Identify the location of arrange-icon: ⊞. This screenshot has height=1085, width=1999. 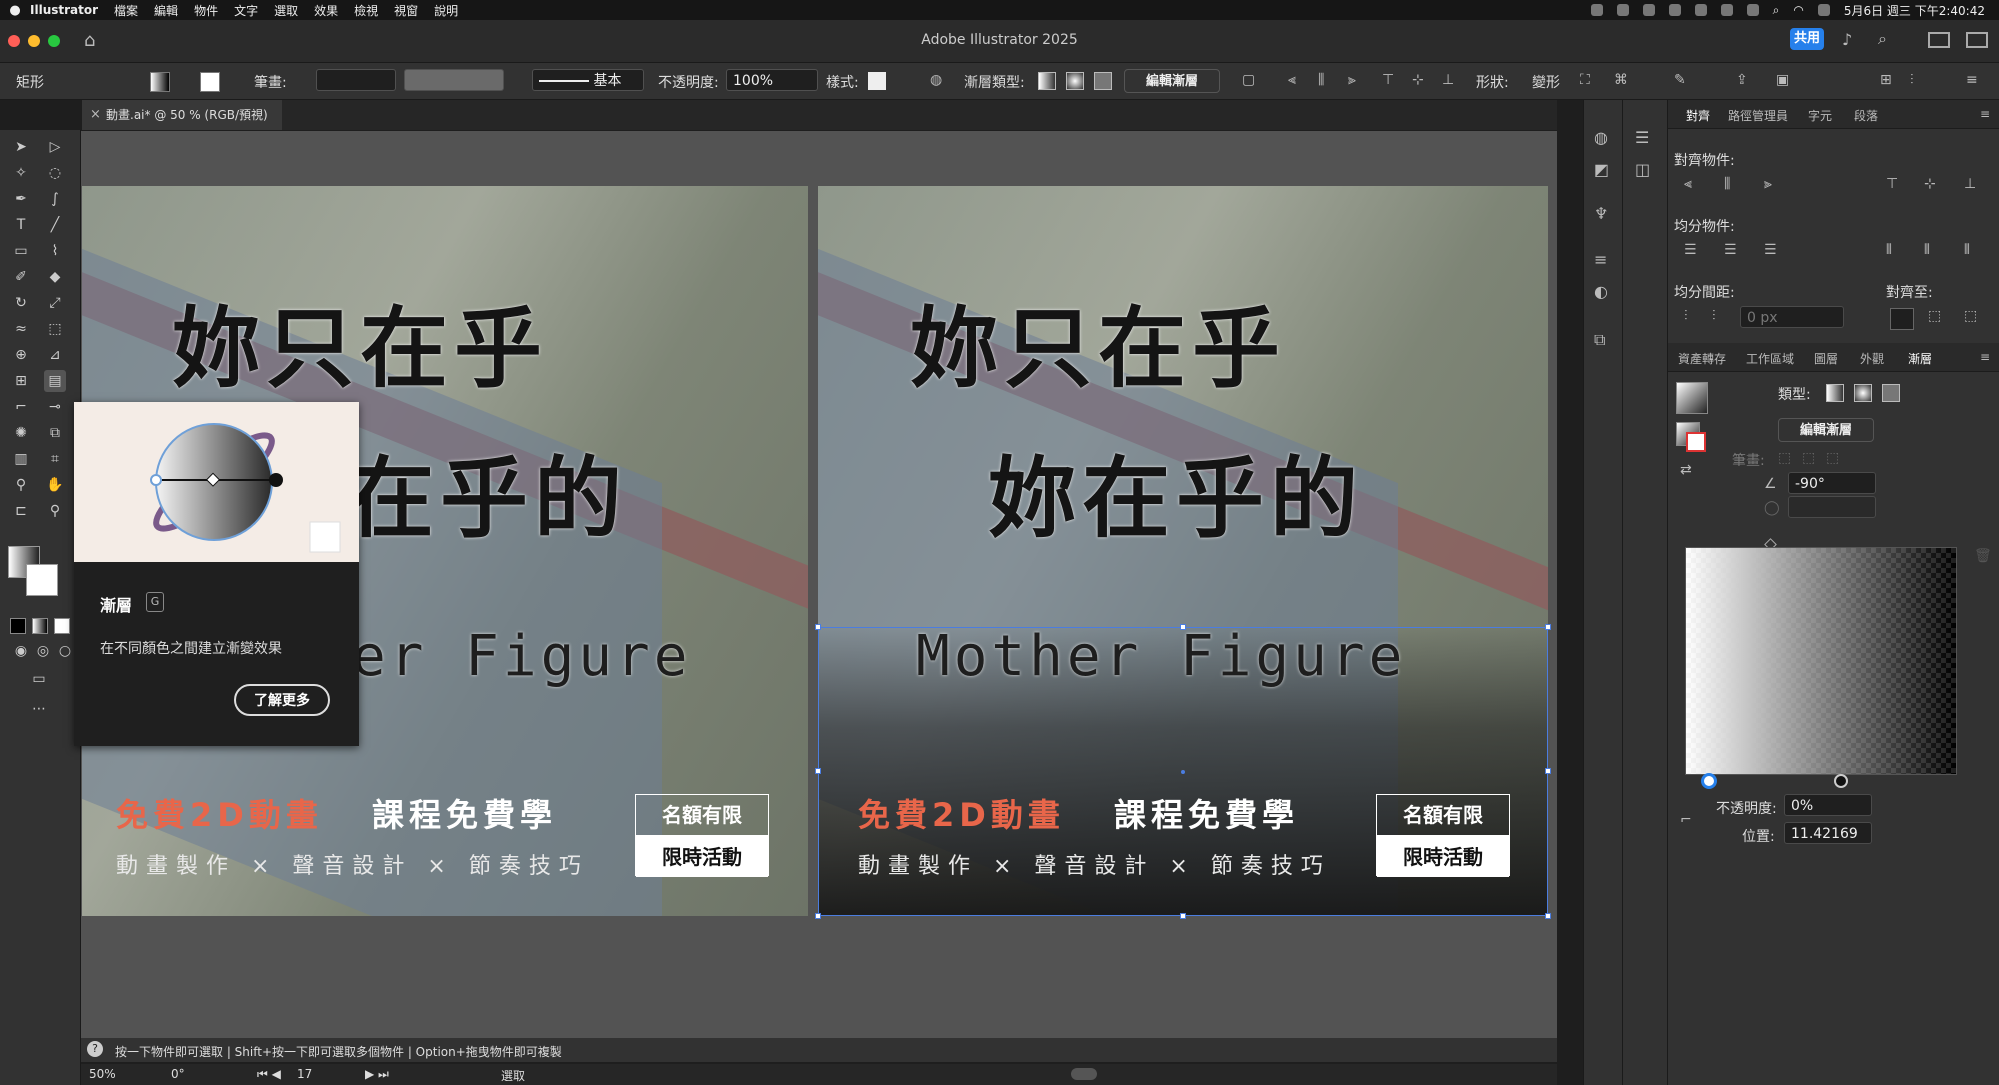
(1886, 80).